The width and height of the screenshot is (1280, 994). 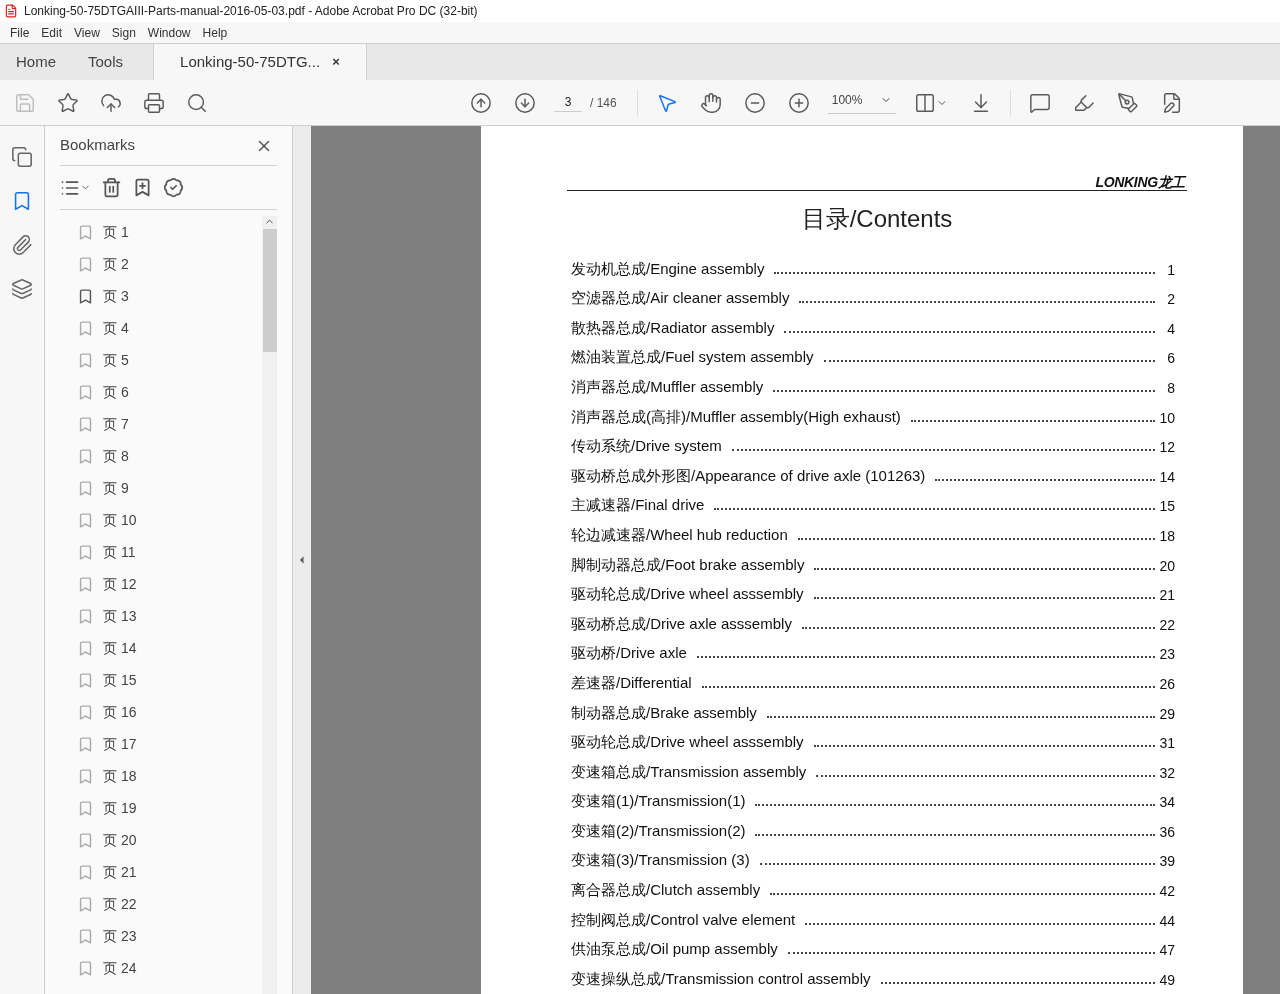 I want to click on bookmark-item: 页 12, so click(x=169, y=584).